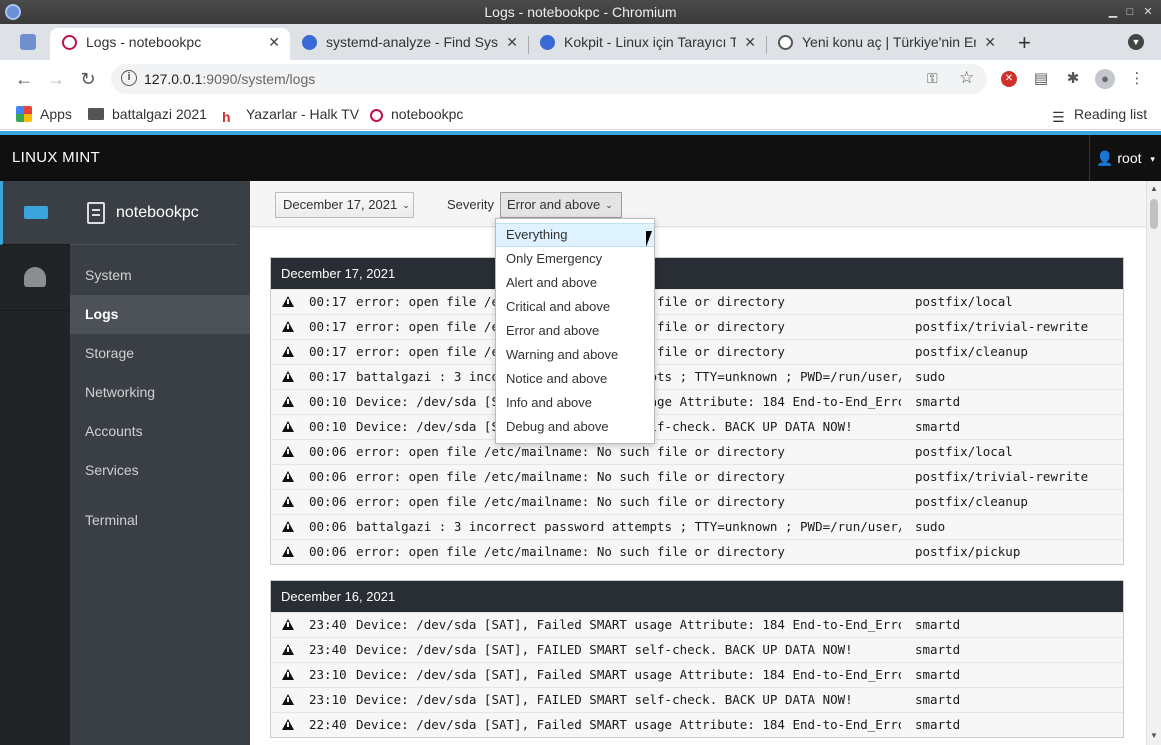 This screenshot has height=745, width=1161. What do you see at coordinates (160, 470) in the screenshot?
I see `menu-item-services: Services` at bounding box center [160, 470].